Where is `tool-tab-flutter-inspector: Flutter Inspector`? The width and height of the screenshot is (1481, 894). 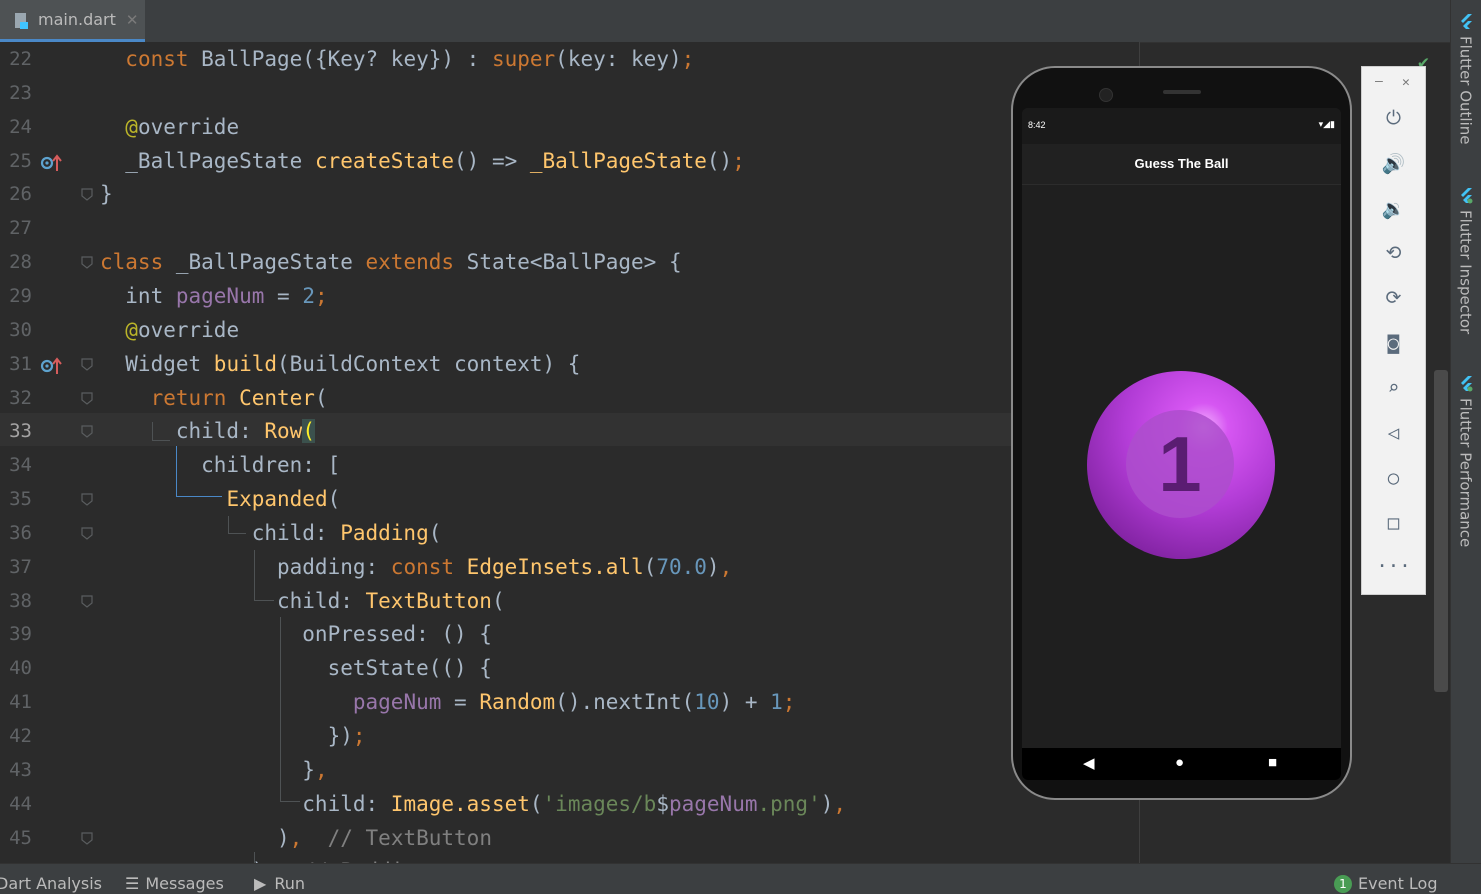 tool-tab-flutter-inspector: Flutter Inspector is located at coordinates (1465, 261).